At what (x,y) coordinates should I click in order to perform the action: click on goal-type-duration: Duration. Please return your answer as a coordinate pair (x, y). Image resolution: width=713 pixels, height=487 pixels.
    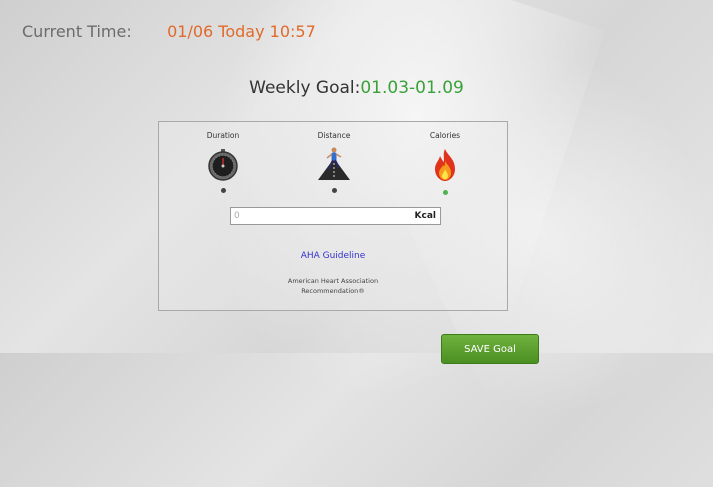
    Looking at the image, I should click on (223, 162).